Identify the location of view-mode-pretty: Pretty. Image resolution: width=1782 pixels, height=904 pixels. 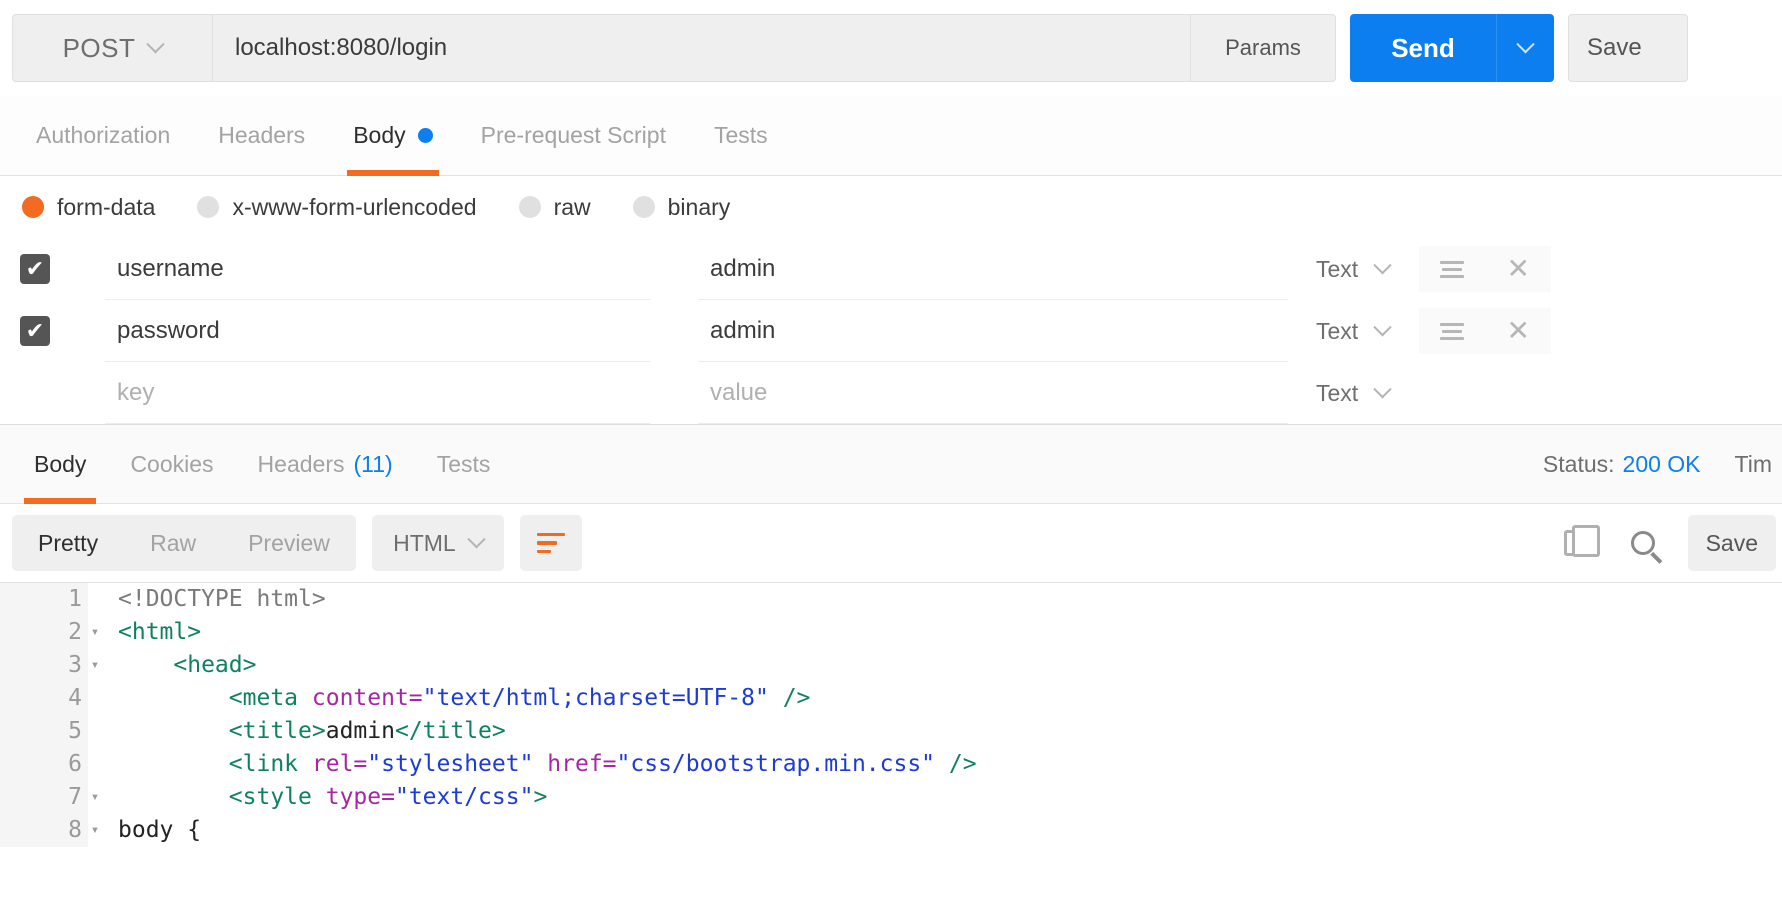
(68, 543).